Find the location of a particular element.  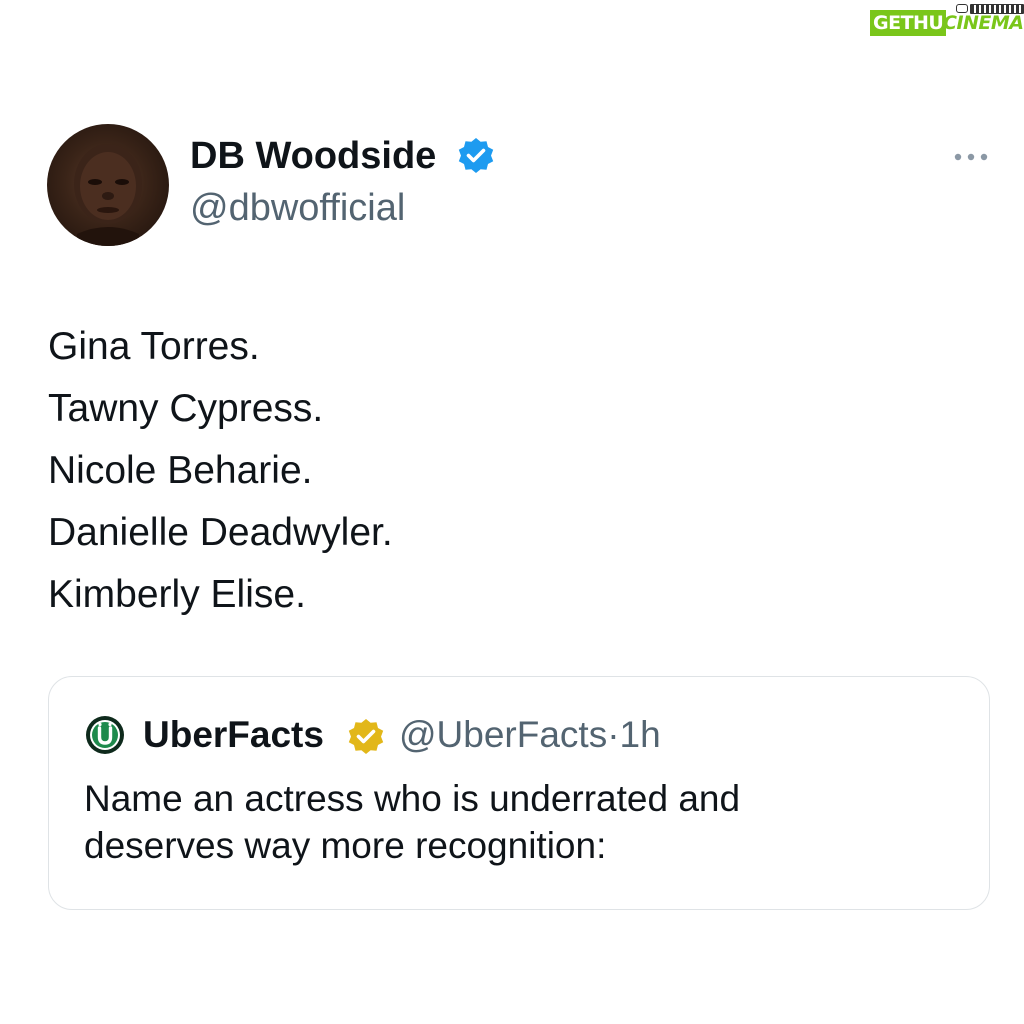

gold-verified-badge-icon is located at coordinates (366, 736).